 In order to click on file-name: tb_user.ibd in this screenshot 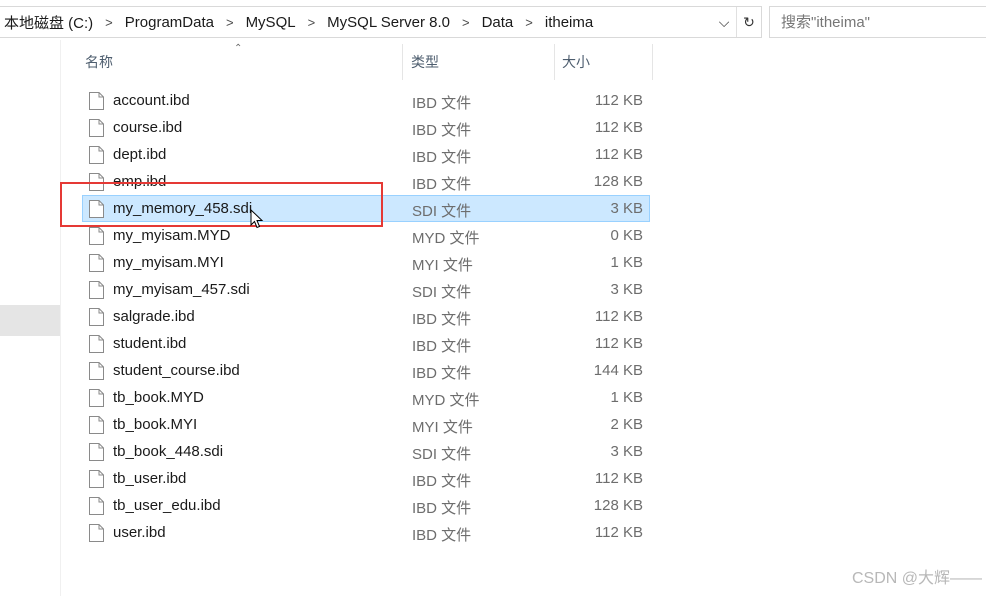, I will do `click(150, 478)`.